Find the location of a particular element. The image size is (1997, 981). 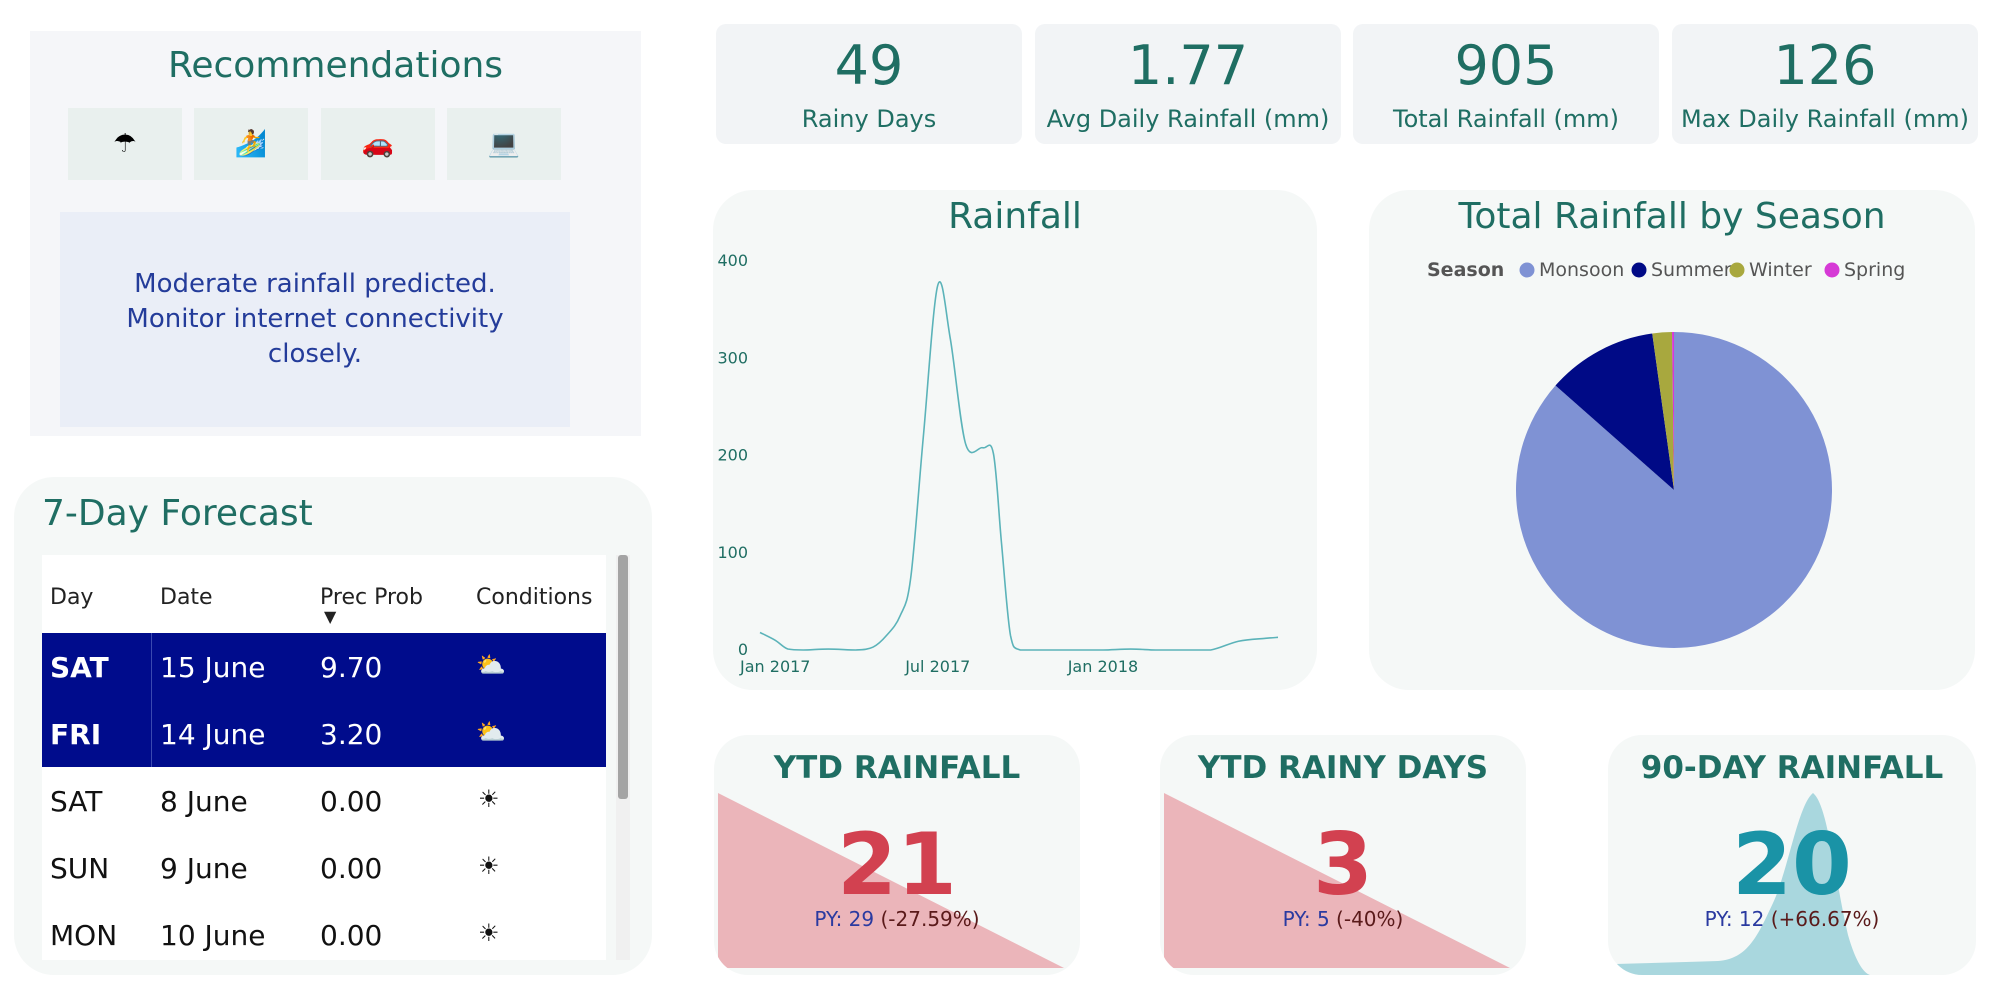

legend-label: Spring is located at coordinates (1874, 270).